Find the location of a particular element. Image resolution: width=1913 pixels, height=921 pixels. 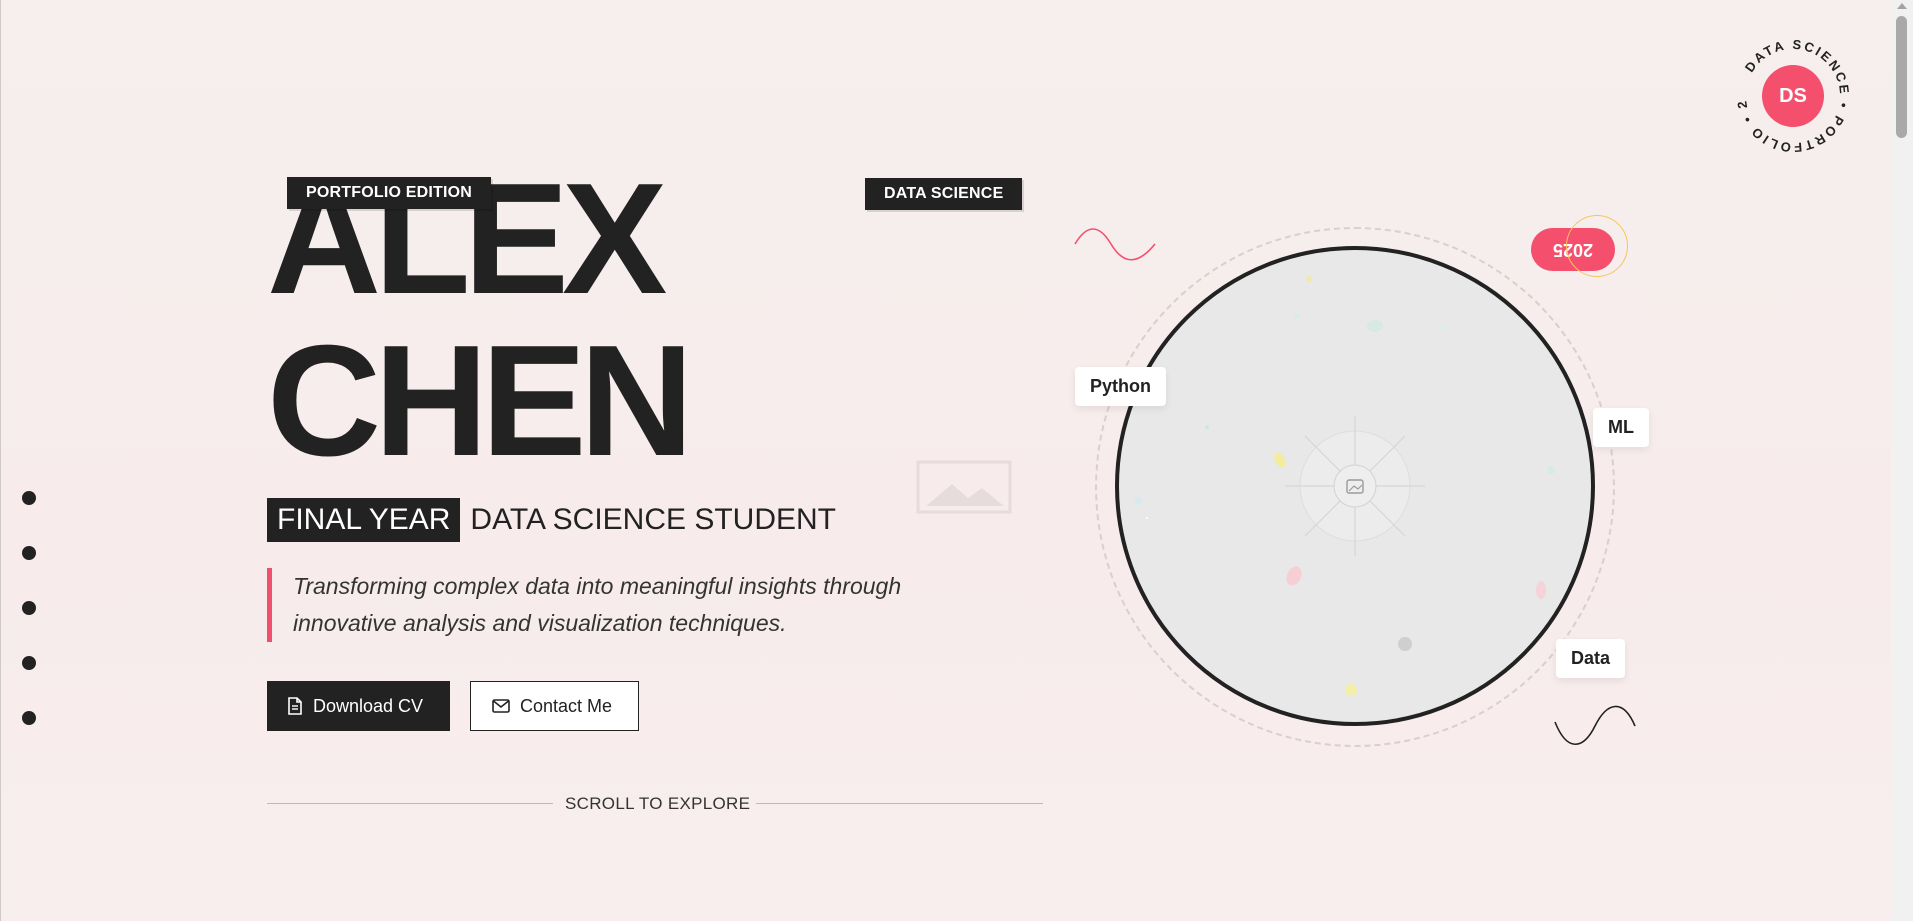

scroll-divider-left is located at coordinates (410, 803).